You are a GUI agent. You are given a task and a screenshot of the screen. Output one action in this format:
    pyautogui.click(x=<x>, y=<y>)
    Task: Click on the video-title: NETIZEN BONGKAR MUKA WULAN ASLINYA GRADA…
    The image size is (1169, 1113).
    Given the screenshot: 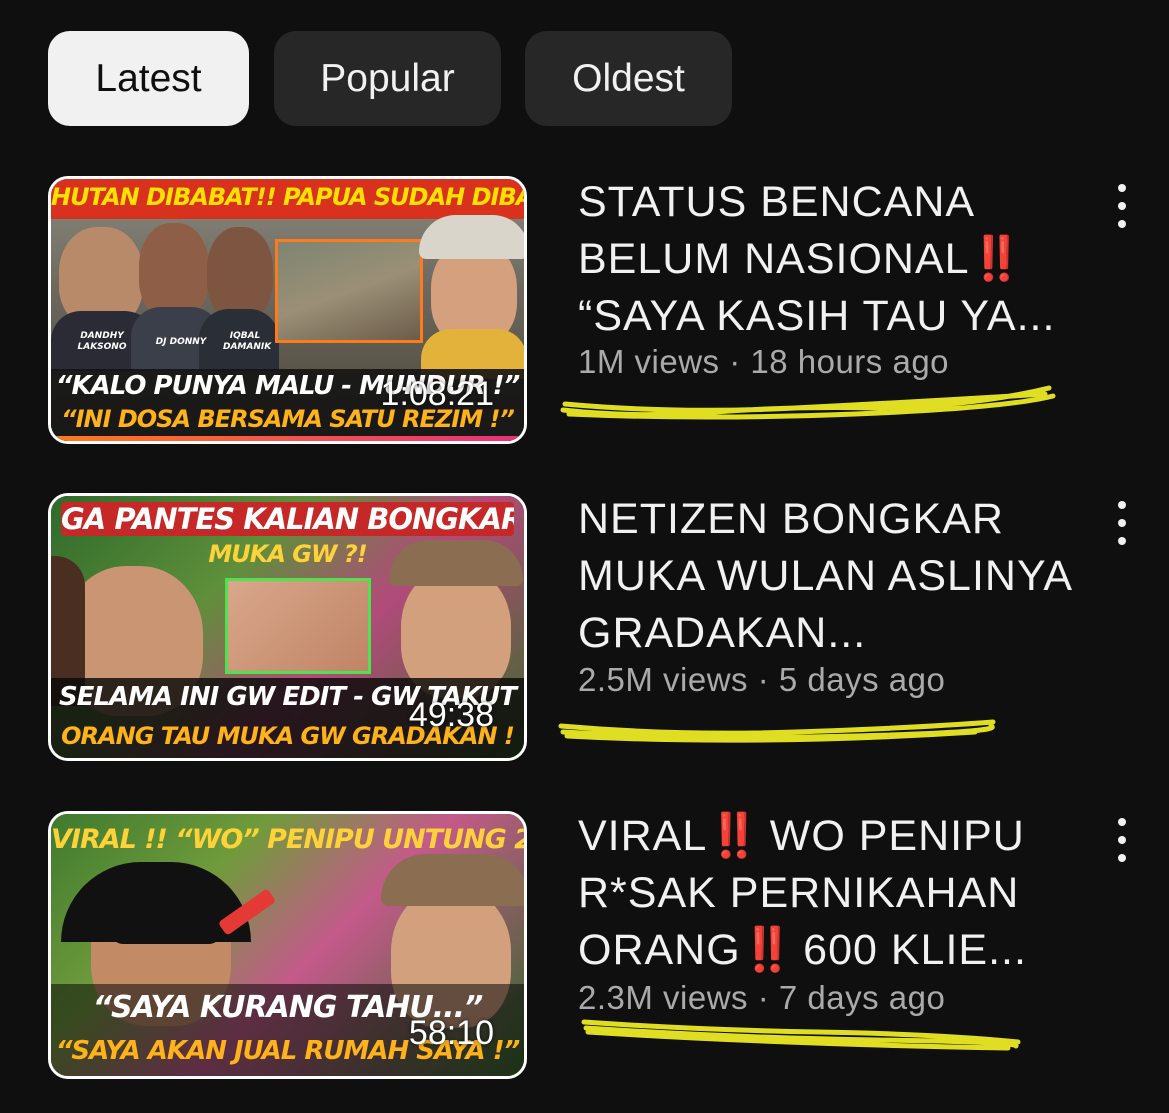 What is the action you would take?
    pyautogui.click(x=833, y=576)
    